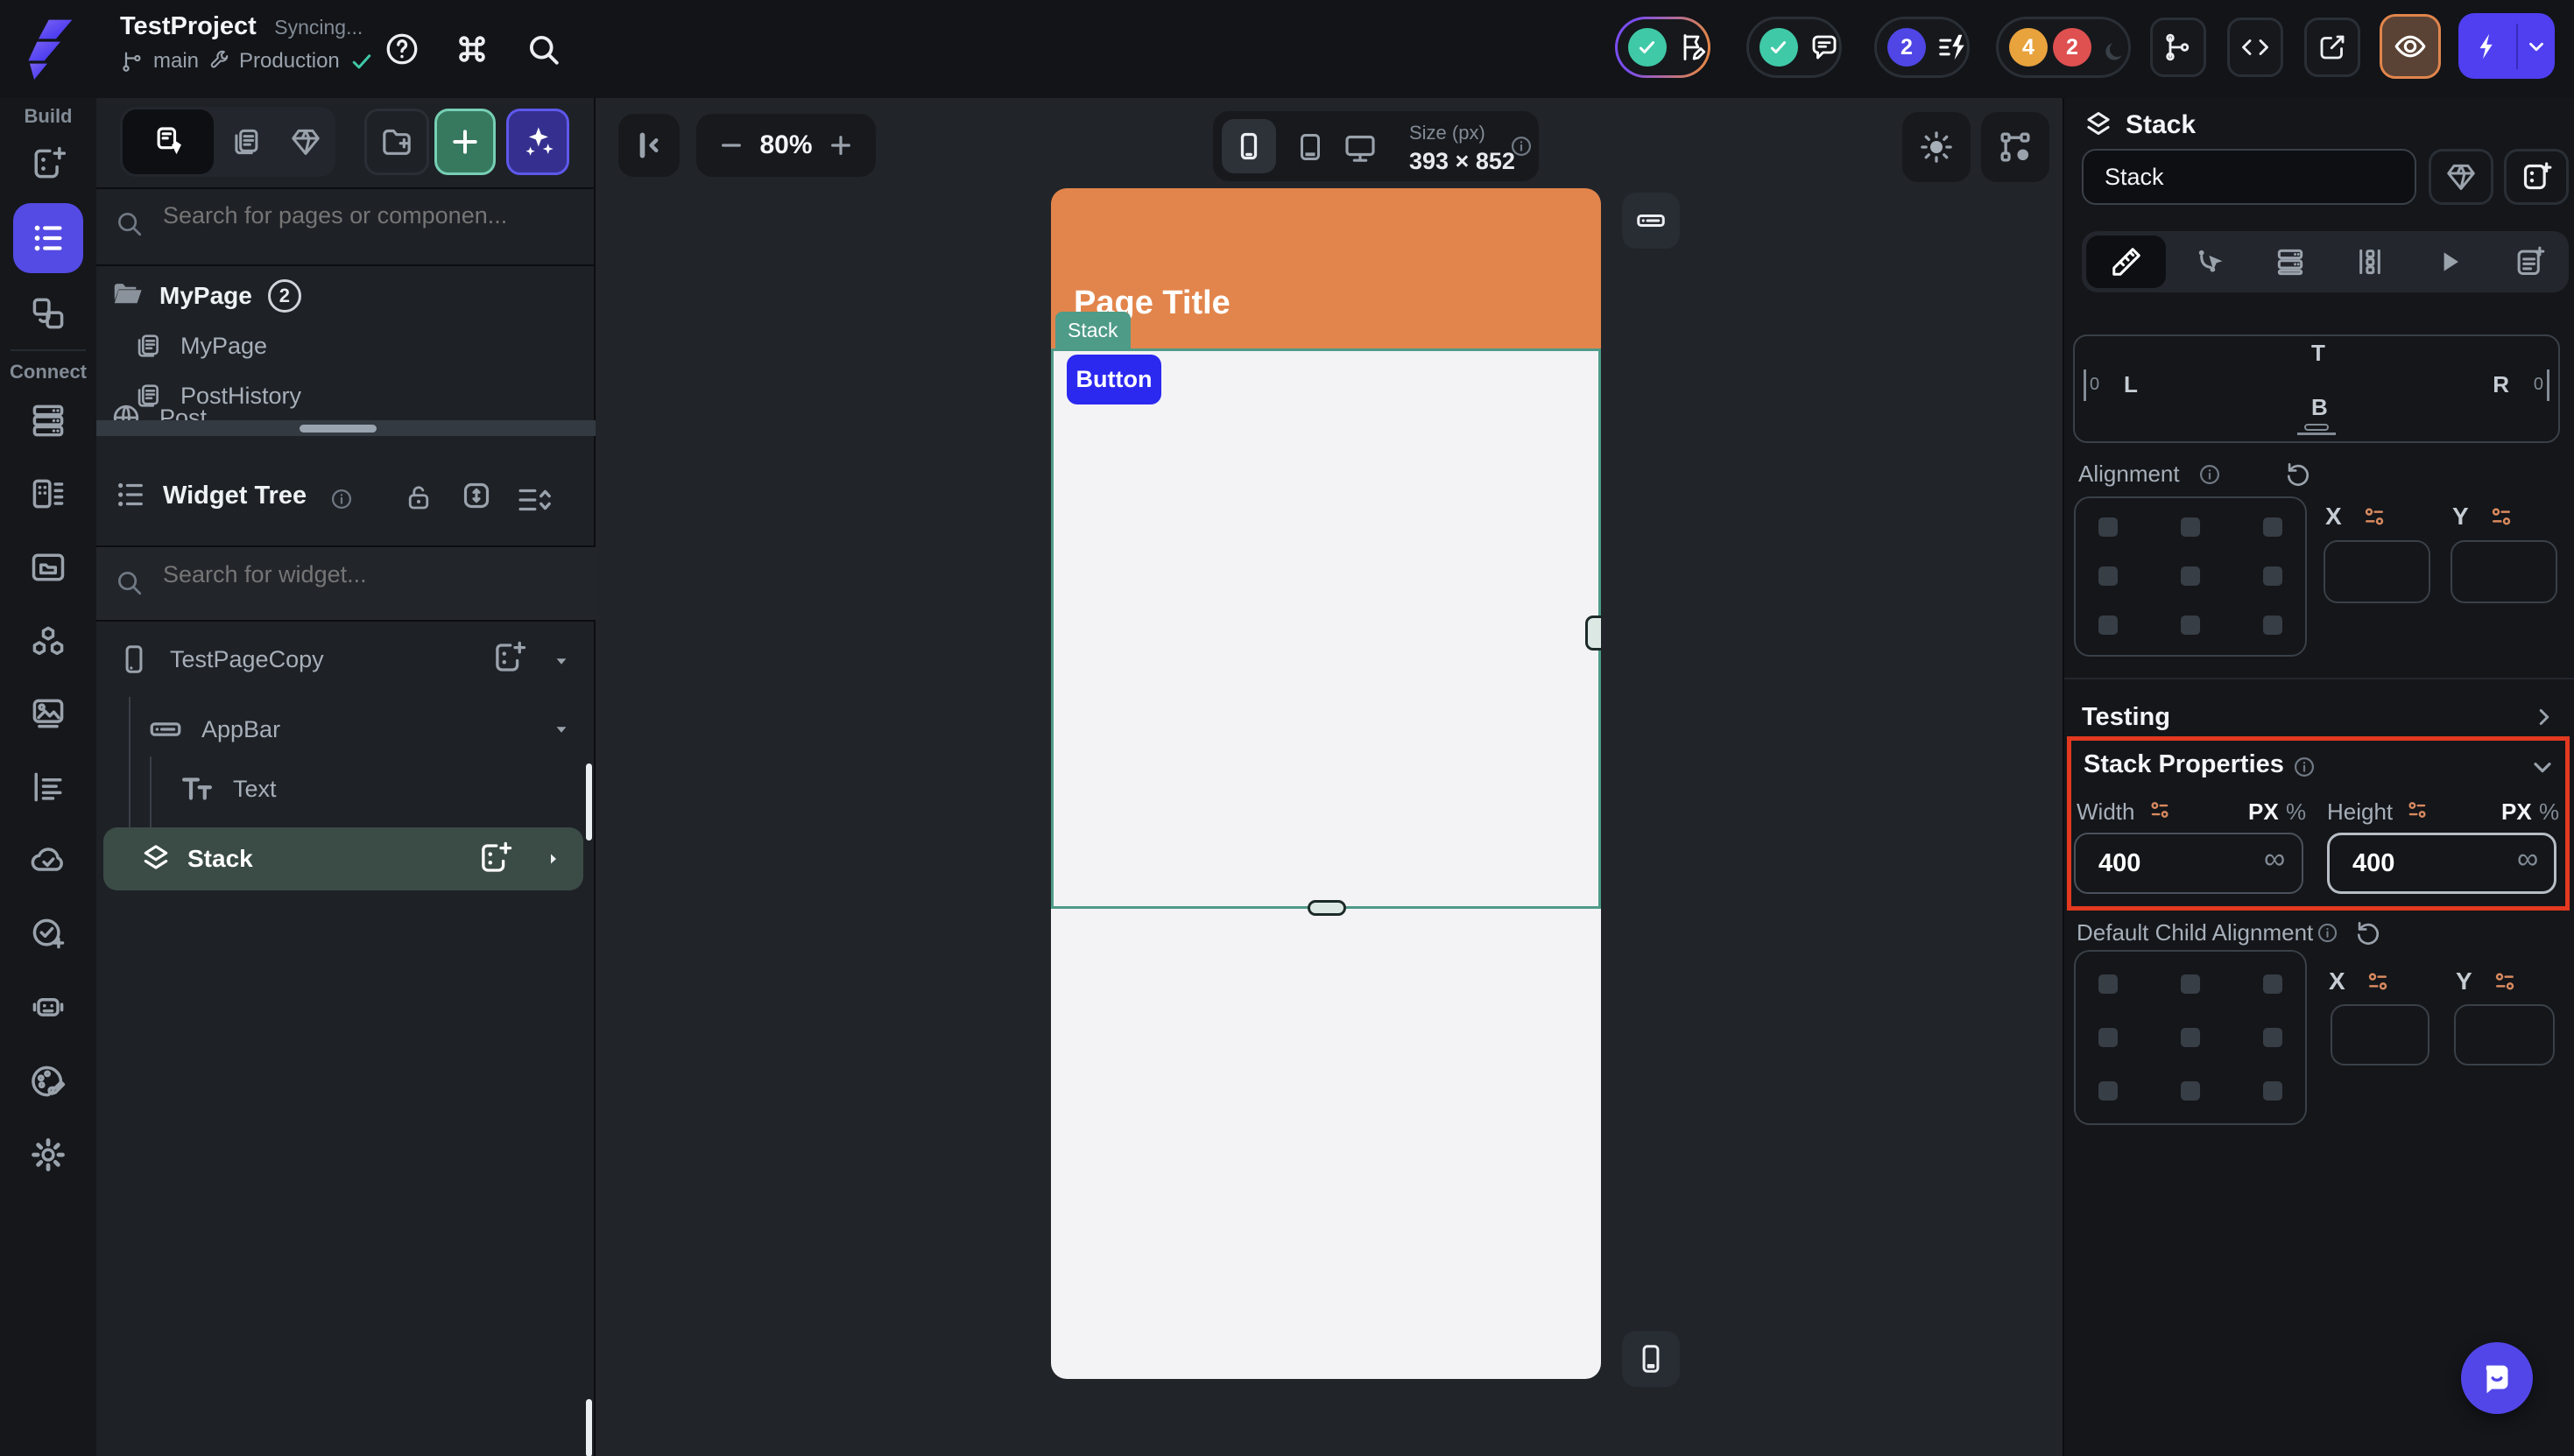  I want to click on lock-icon, so click(419, 497).